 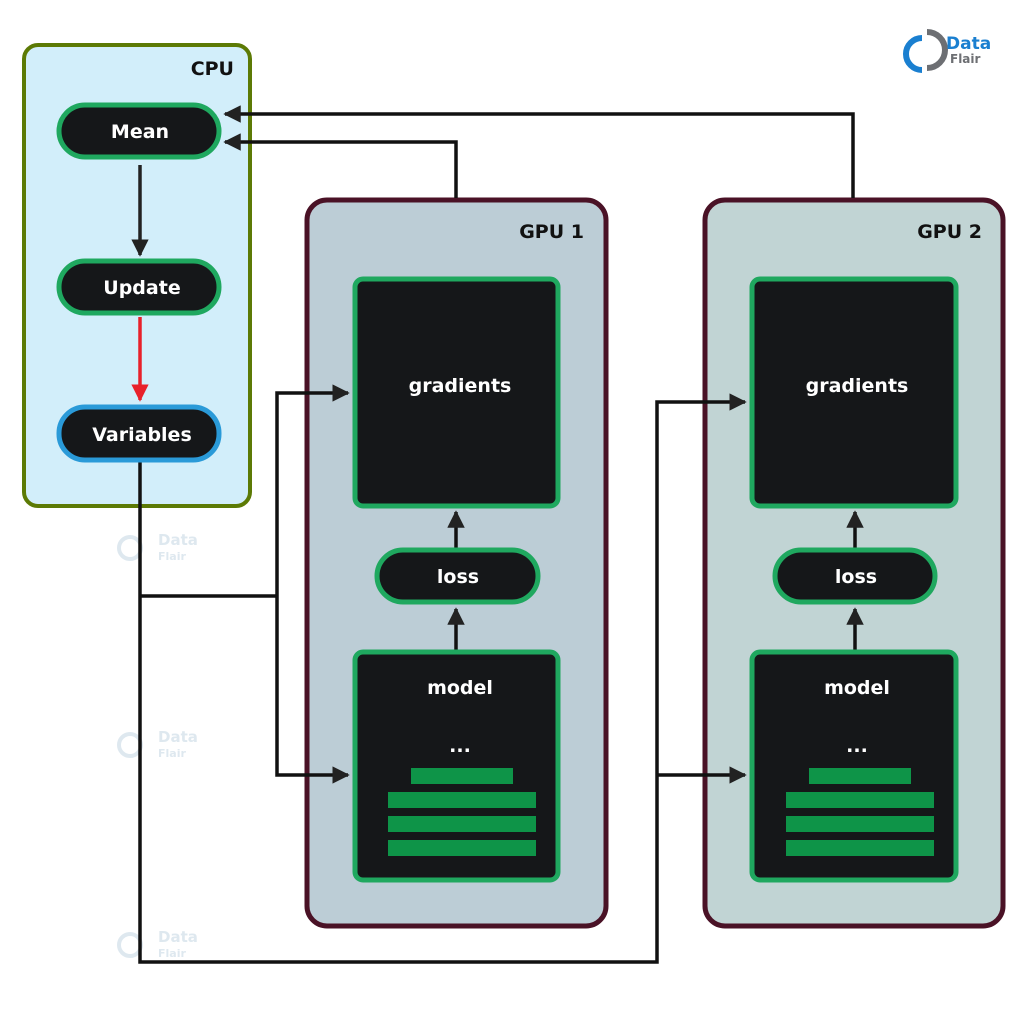 What do you see at coordinates (539, 151) in the screenshot?
I see `gpu2-to-mean-arrow` at bounding box center [539, 151].